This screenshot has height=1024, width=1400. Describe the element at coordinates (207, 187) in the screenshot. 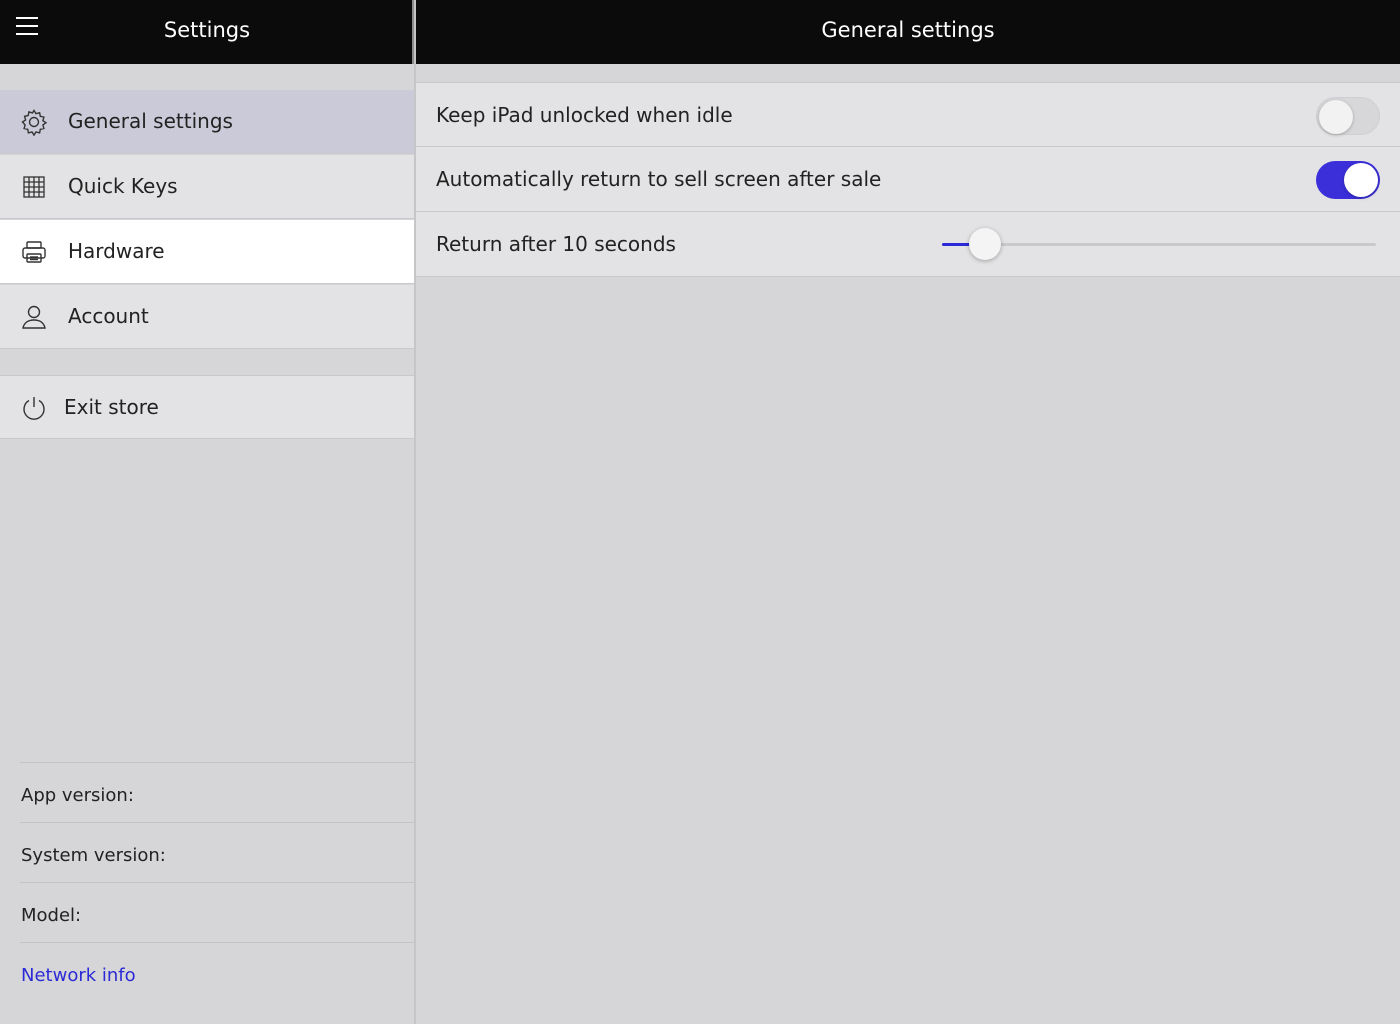

I see `sidebar-item-quick-keys: Quick Keys` at that location.